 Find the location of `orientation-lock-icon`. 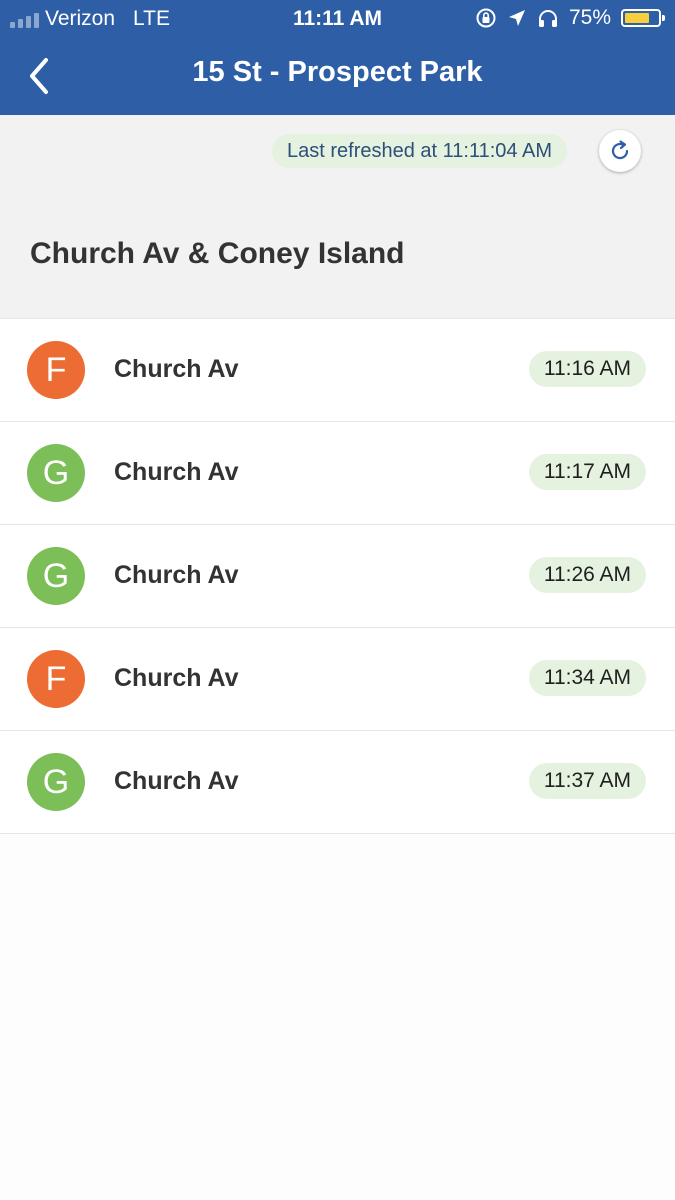

orientation-lock-icon is located at coordinates (486, 18).